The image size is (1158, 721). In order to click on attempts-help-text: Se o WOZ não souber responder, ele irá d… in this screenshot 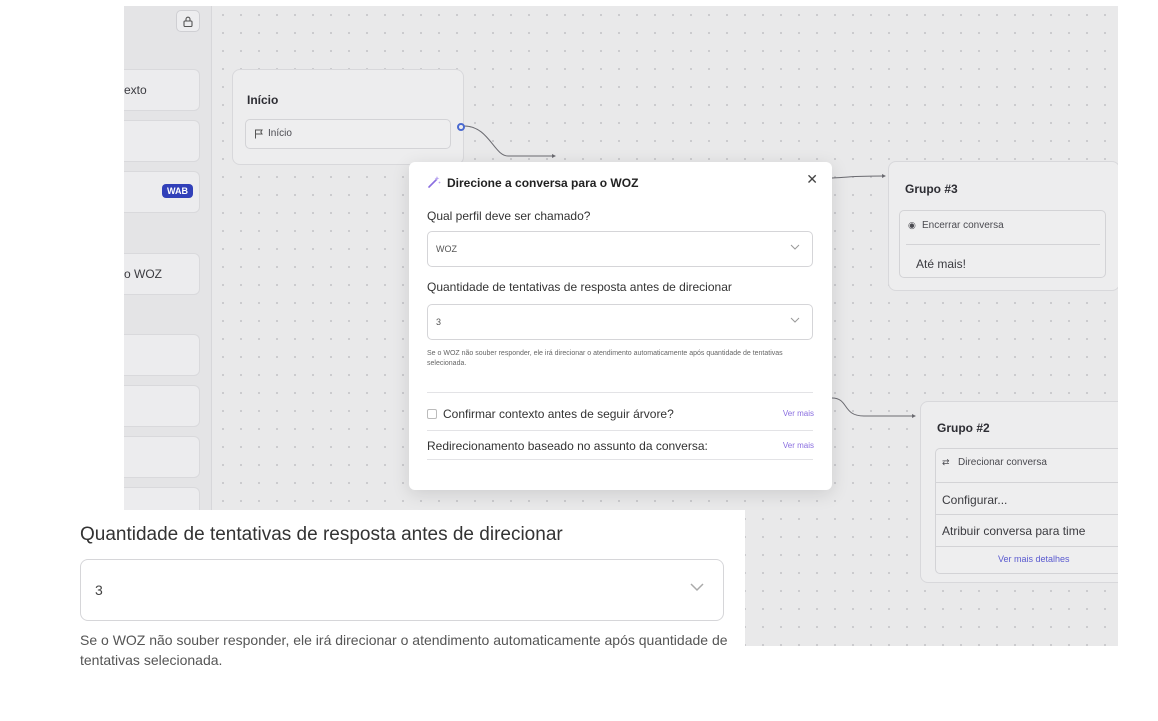, I will do `click(605, 358)`.